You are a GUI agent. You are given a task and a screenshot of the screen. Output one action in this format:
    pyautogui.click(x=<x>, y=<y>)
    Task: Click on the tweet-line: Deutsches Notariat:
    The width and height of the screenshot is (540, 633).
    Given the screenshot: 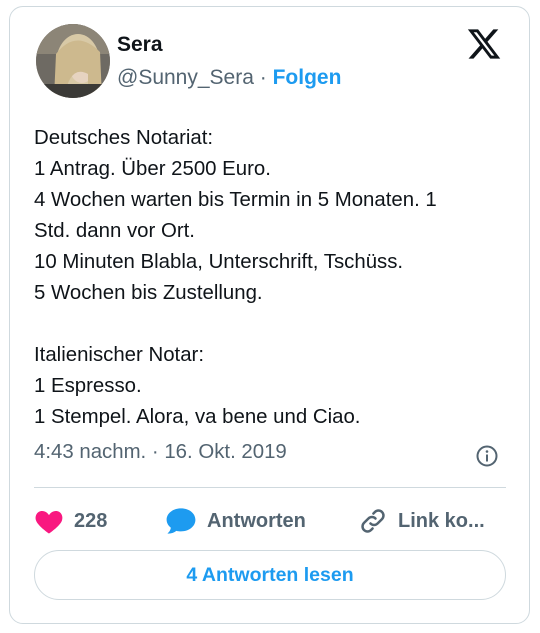 What is the action you would take?
    pyautogui.click(x=124, y=138)
    